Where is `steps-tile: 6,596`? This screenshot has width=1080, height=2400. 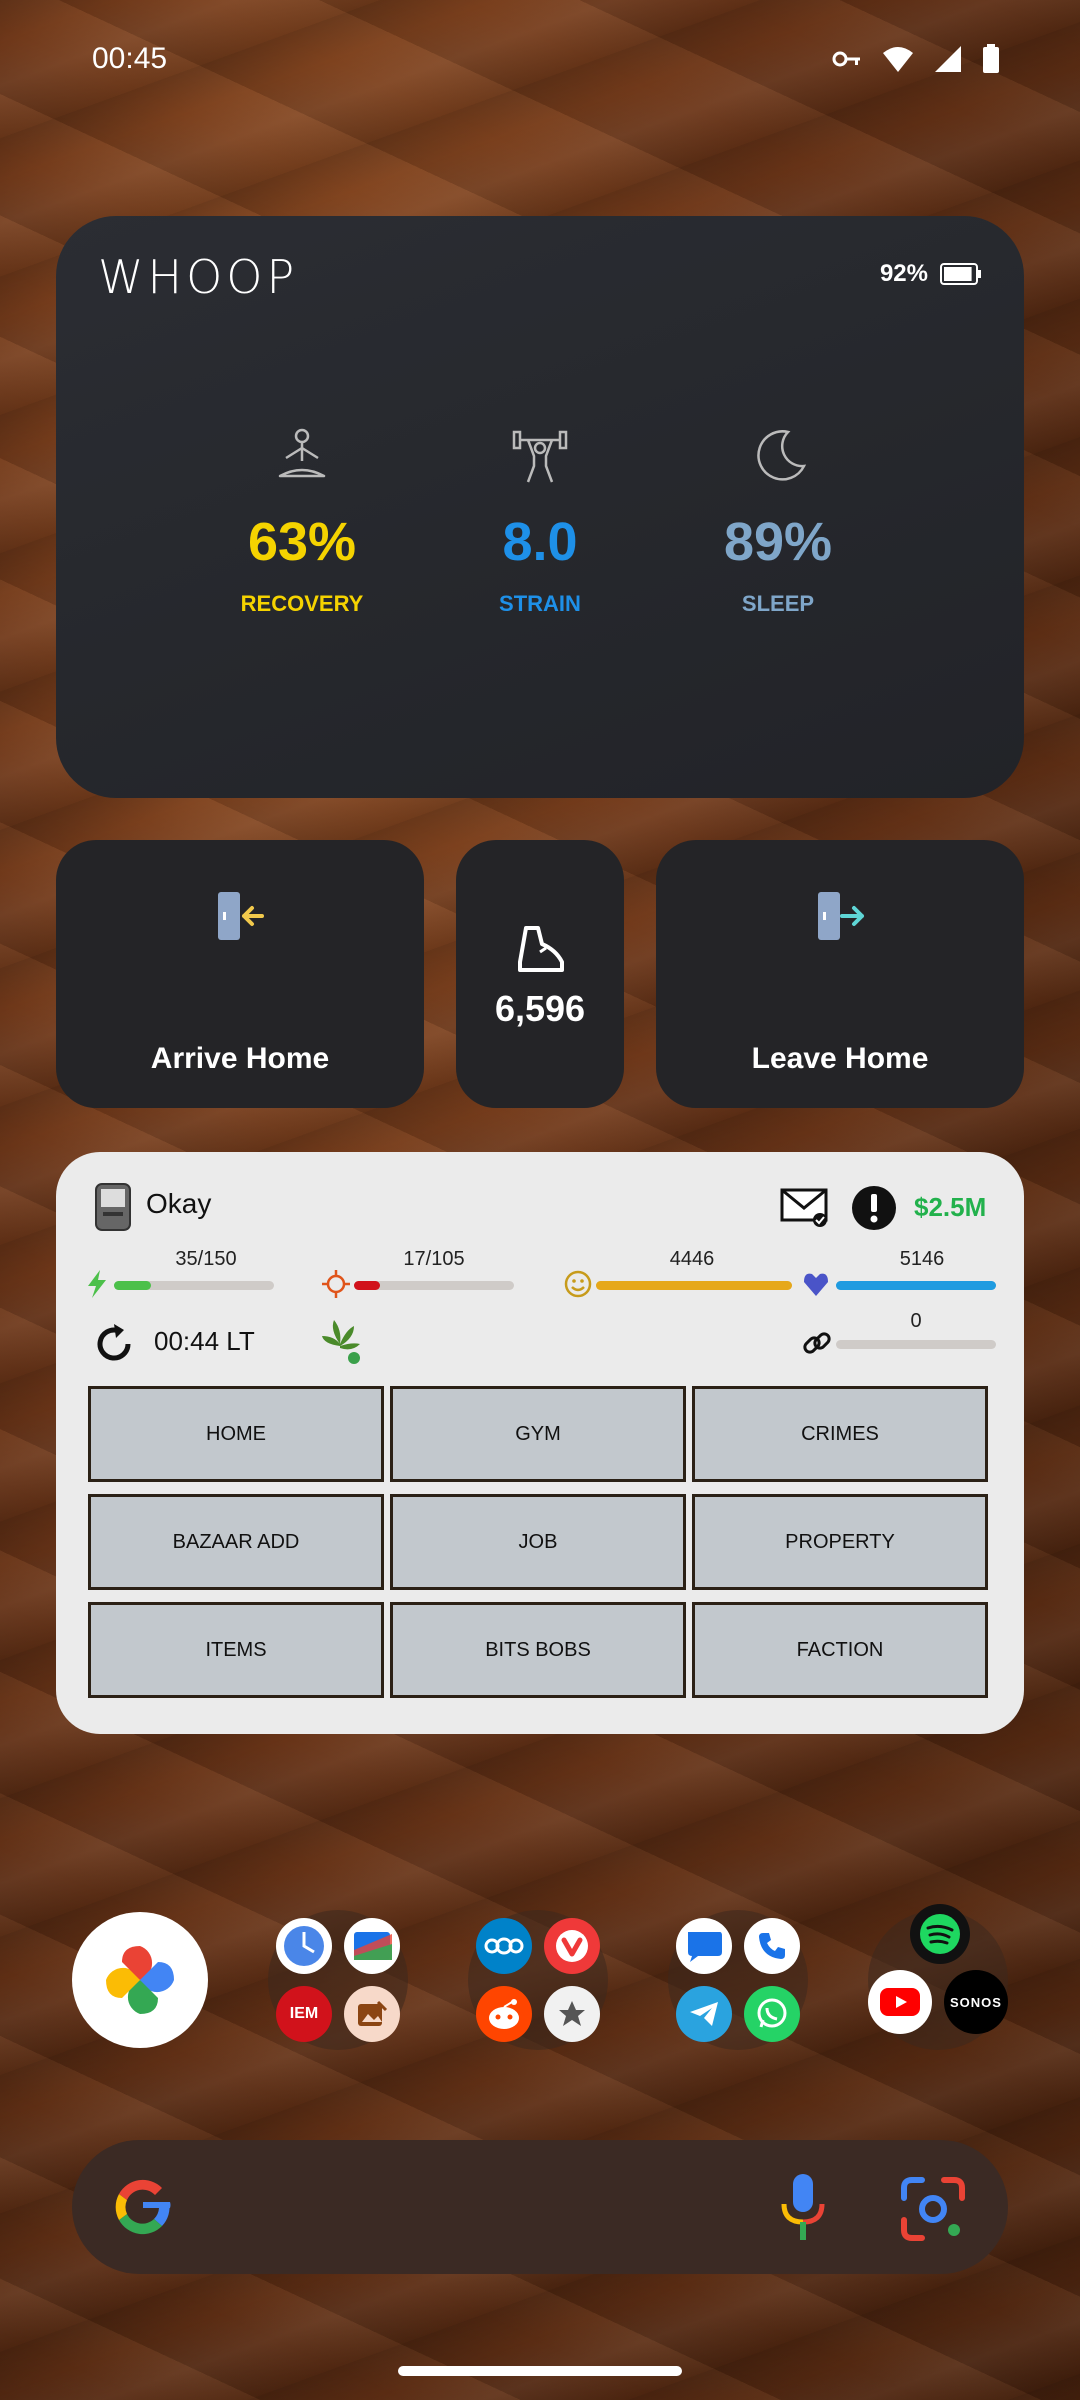 steps-tile: 6,596 is located at coordinates (540, 974).